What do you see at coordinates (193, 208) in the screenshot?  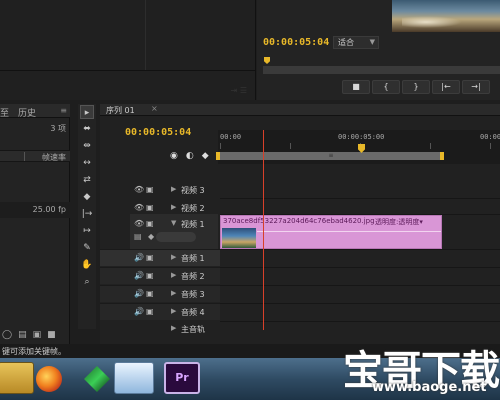 I see `track-label: 视频 2` at bounding box center [193, 208].